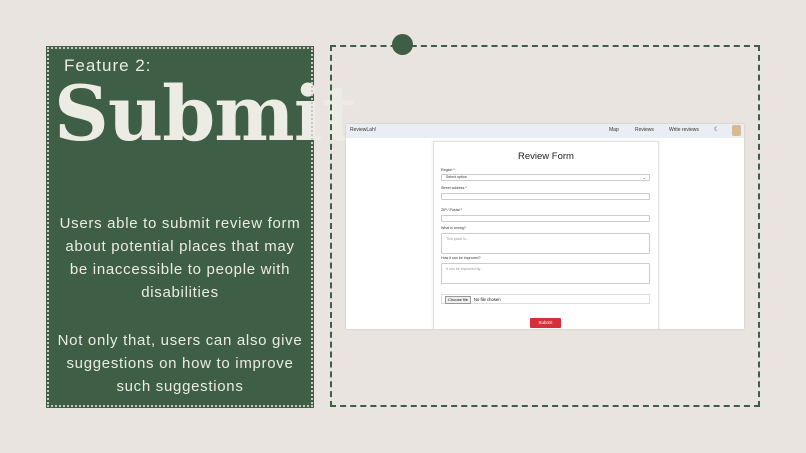  What do you see at coordinates (546, 156) in the screenshot?
I see `form-title: Review Form` at bounding box center [546, 156].